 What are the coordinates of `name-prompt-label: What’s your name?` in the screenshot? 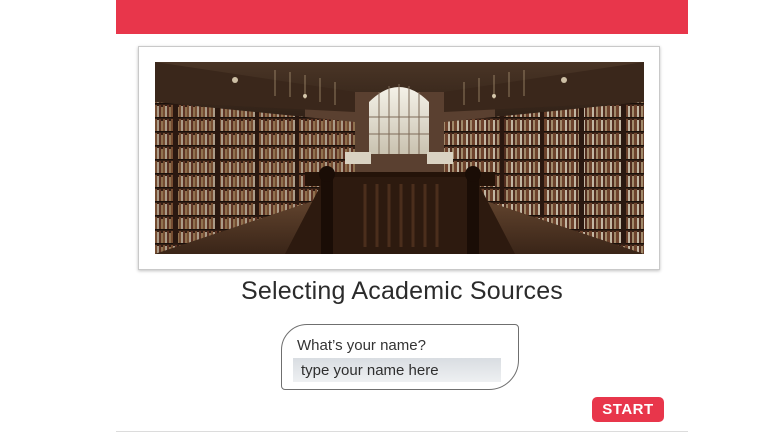 It's located at (361, 345).